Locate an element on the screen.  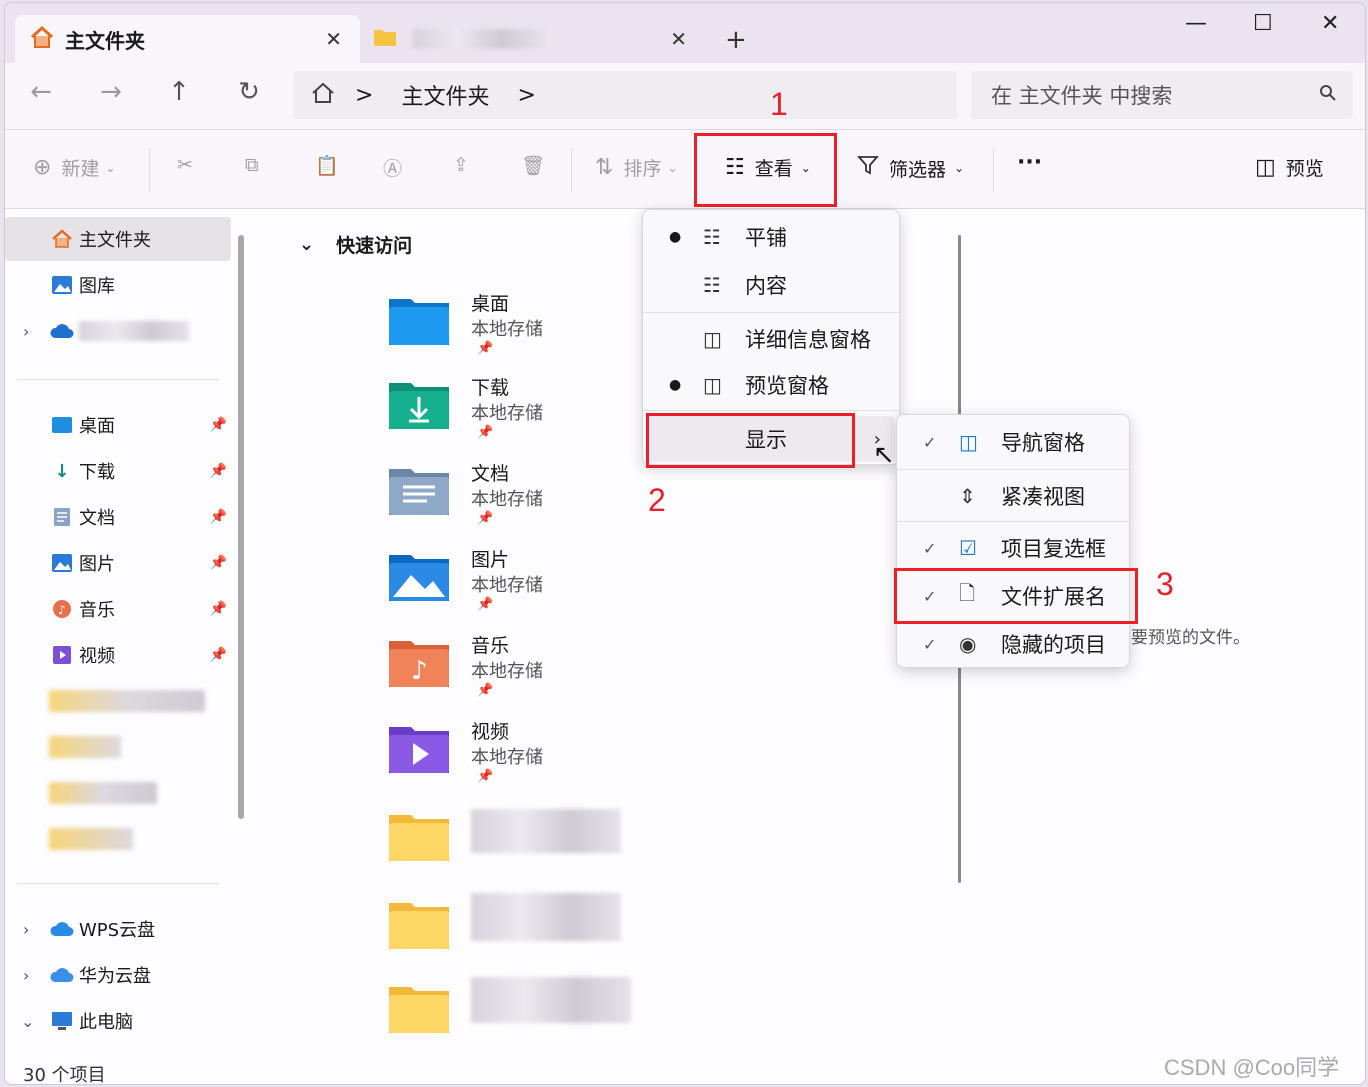
menu-item-preview-pane: ● ◫ 预览窗格 is located at coordinates (771, 385).